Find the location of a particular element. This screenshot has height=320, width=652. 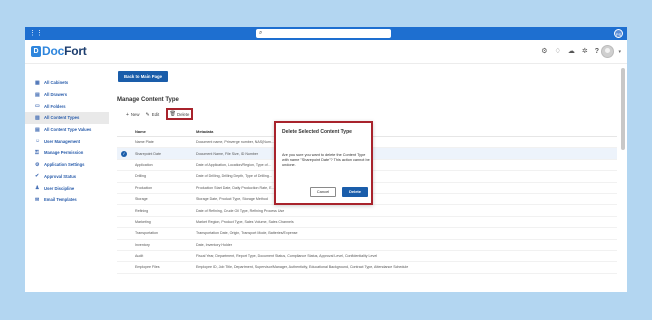

list-icon: ▤ is located at coordinates (37, 129).